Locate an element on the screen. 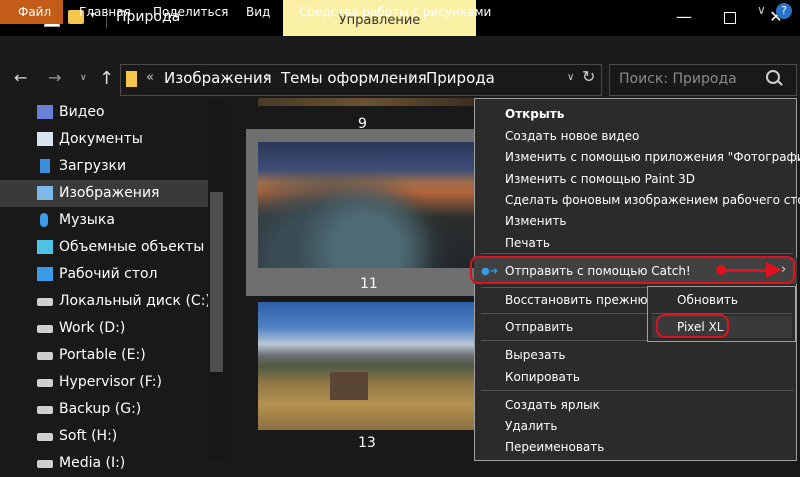  downloads-icon is located at coordinates (45, 166).